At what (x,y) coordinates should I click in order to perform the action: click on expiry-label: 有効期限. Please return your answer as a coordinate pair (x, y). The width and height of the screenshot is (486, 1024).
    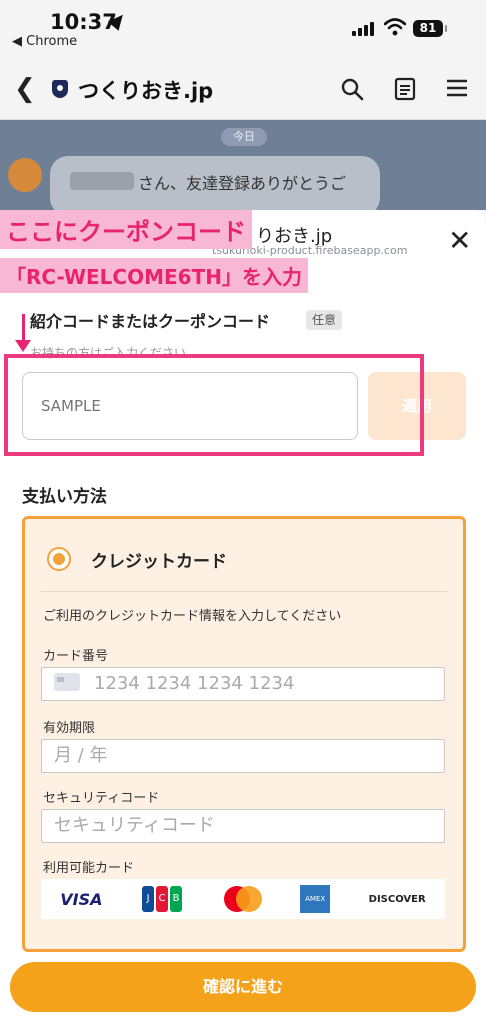
    Looking at the image, I should click on (69, 728).